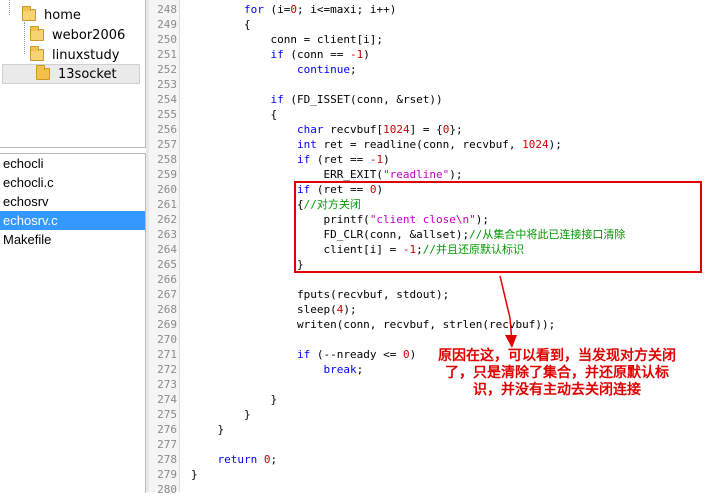 The width and height of the screenshot is (712, 496). Describe the element at coordinates (72, 220) in the screenshot. I see `file-item-selected: echosrv.c` at that location.